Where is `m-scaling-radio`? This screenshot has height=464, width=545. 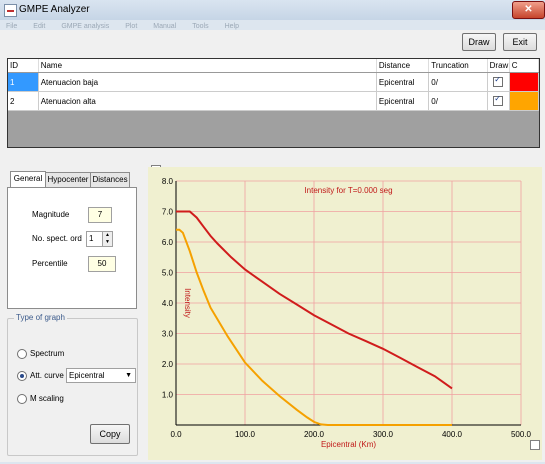
m-scaling-radio is located at coordinates (22, 399).